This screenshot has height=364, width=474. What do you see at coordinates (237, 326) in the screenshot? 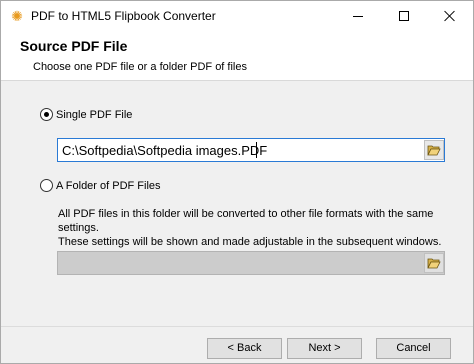
I see `footer-divider` at bounding box center [237, 326].